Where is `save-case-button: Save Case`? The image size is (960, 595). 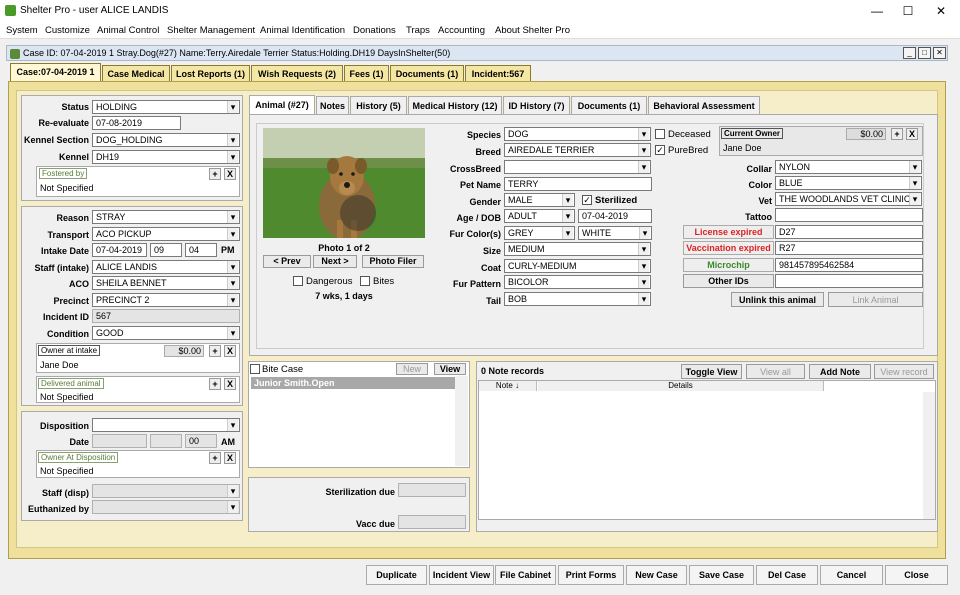 save-case-button: Save Case is located at coordinates (721, 575).